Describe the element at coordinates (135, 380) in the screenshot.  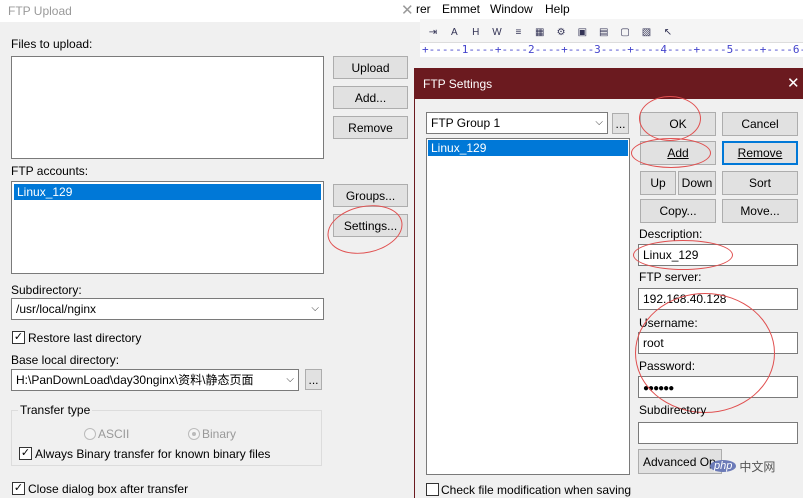
I see `base-local-directory-value: H:\PanDownLoad\day30nginx\资料\静态页面` at that location.